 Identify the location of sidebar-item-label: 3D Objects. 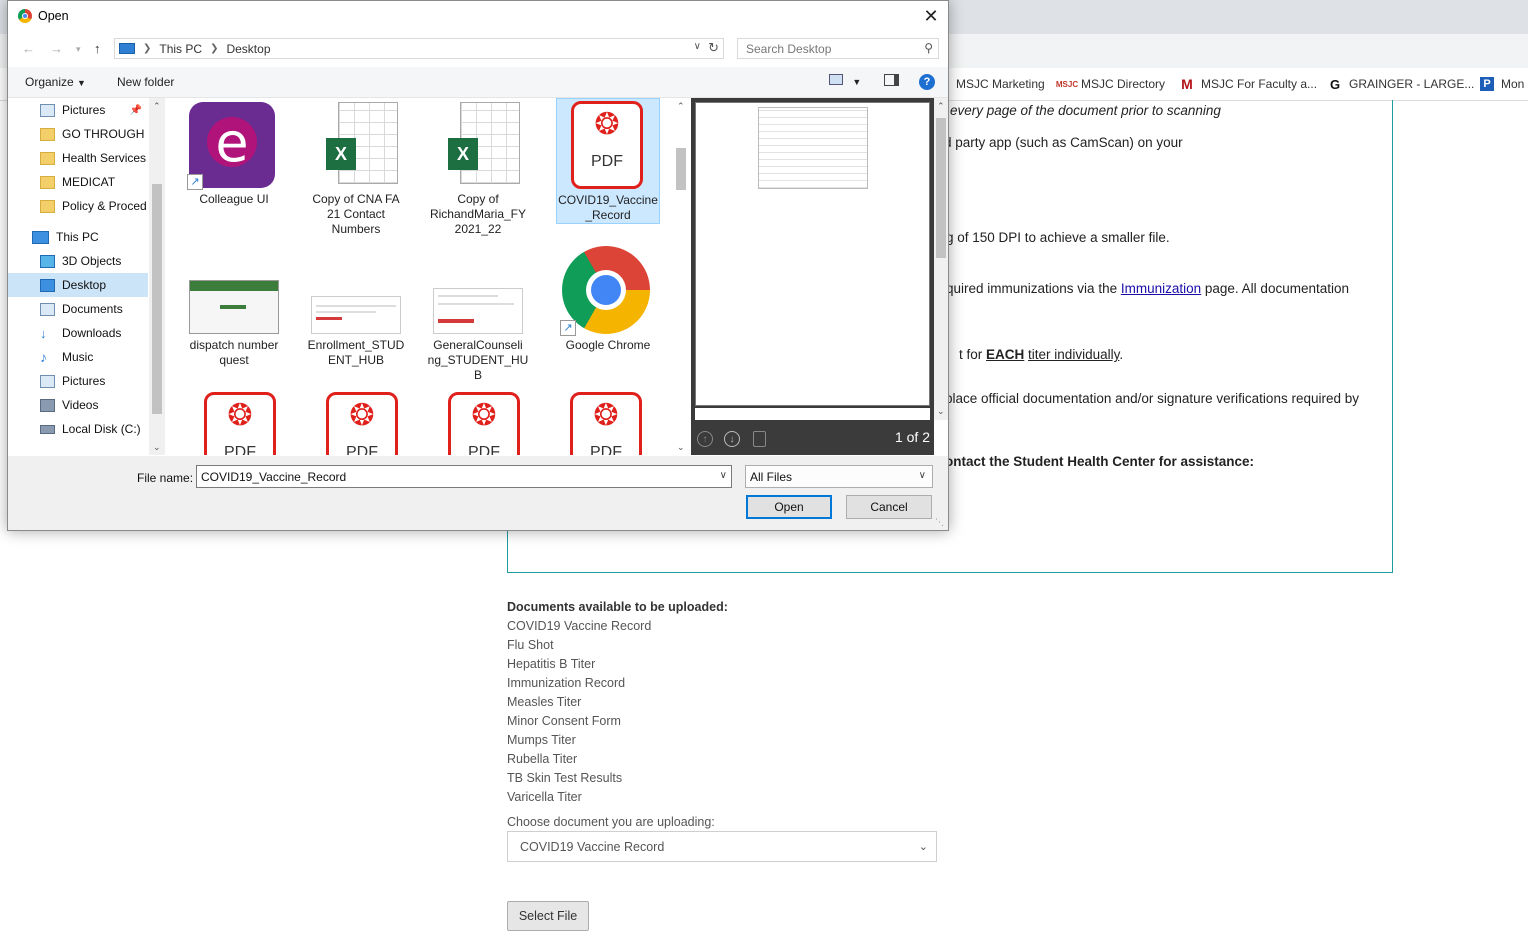
(92, 261).